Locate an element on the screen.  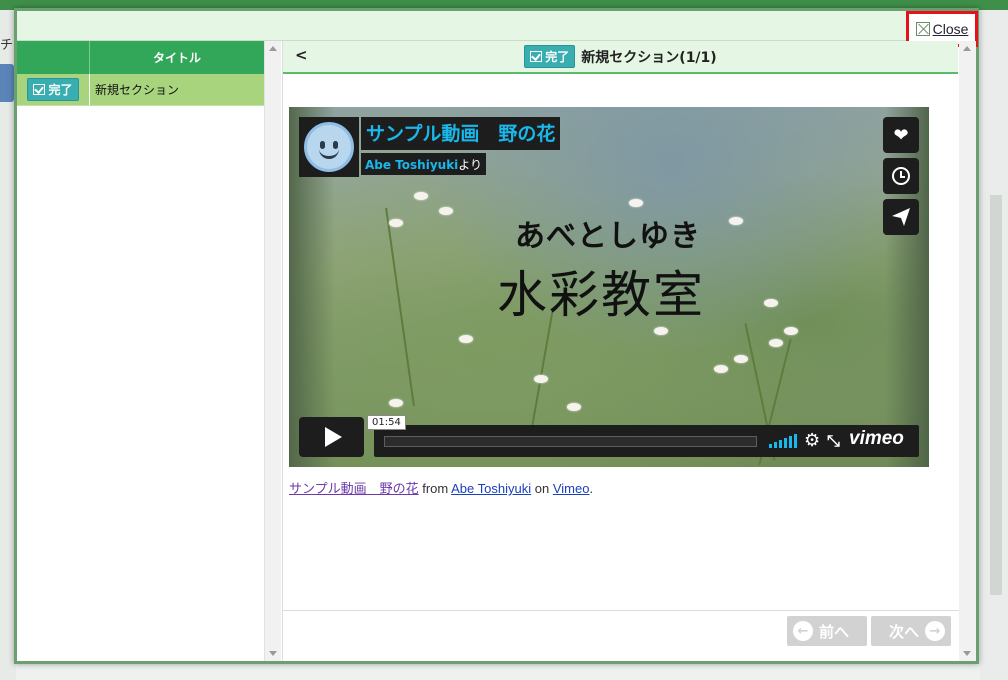
modal-top-bar is located at coordinates (496, 26).